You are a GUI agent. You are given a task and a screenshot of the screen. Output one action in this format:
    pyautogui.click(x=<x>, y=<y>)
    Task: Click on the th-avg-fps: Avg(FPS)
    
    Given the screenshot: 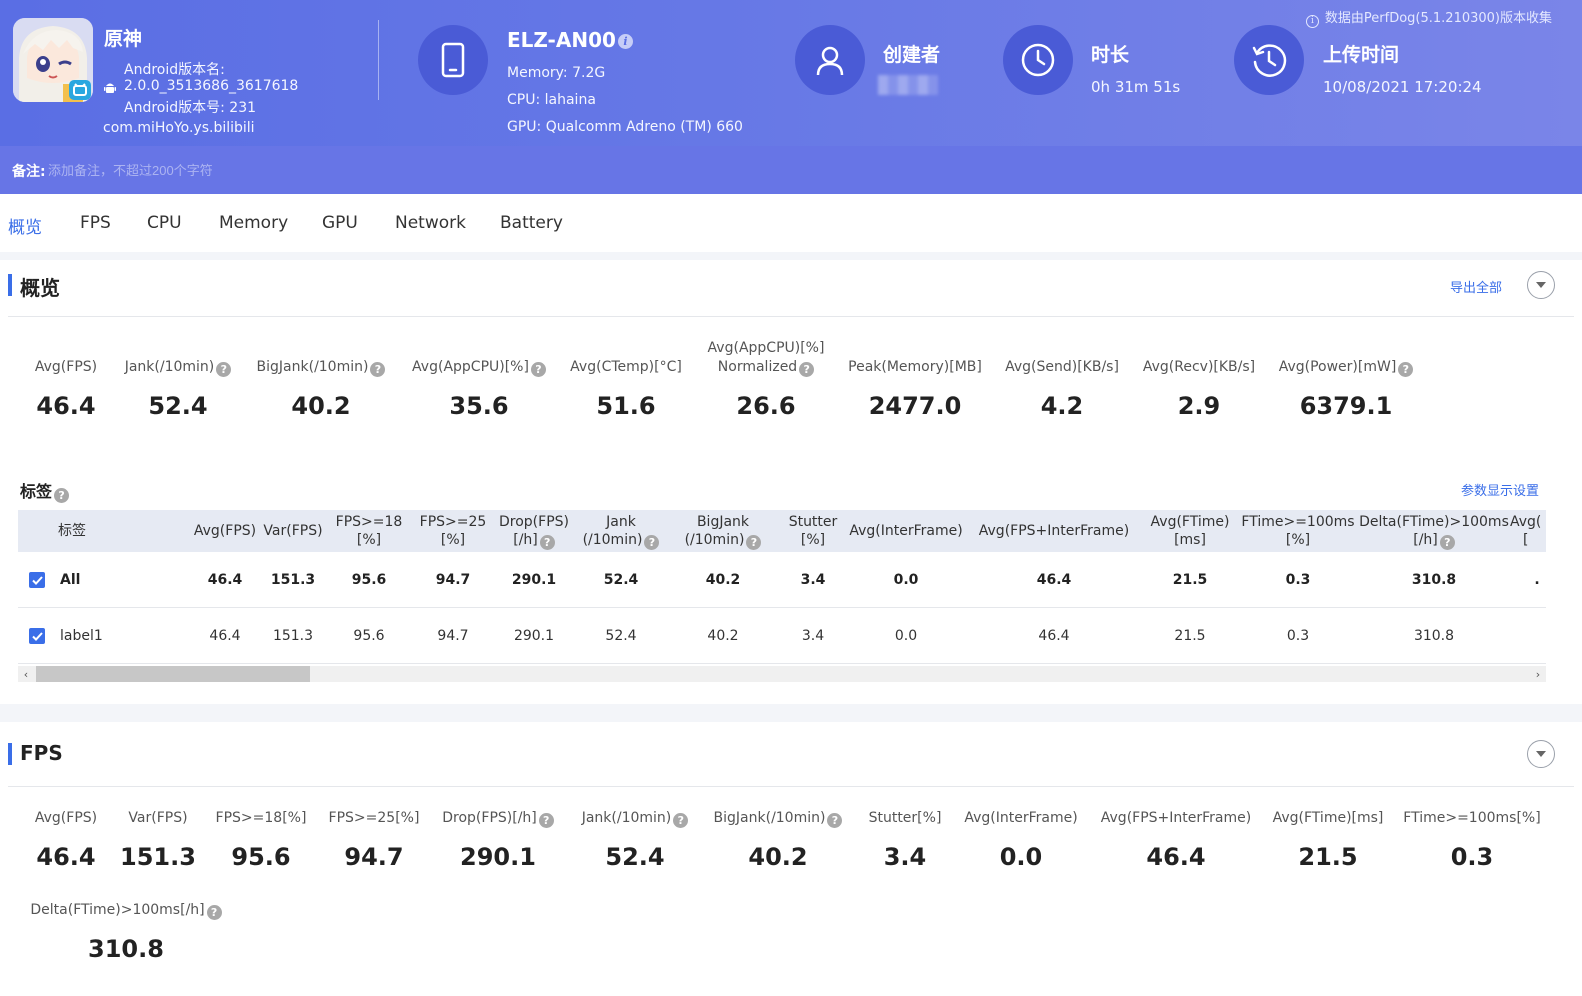 What is the action you would take?
    pyautogui.click(x=225, y=531)
    